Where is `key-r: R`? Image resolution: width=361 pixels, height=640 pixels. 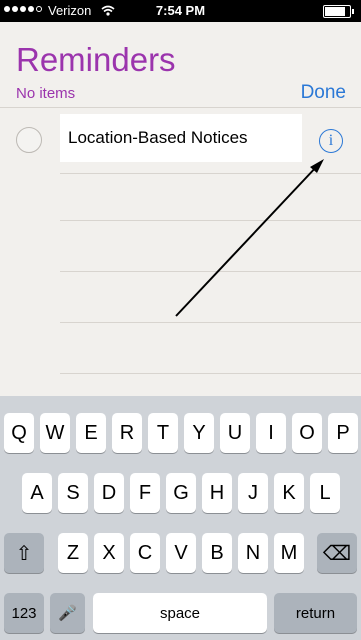
key-r: R is located at coordinates (127, 433).